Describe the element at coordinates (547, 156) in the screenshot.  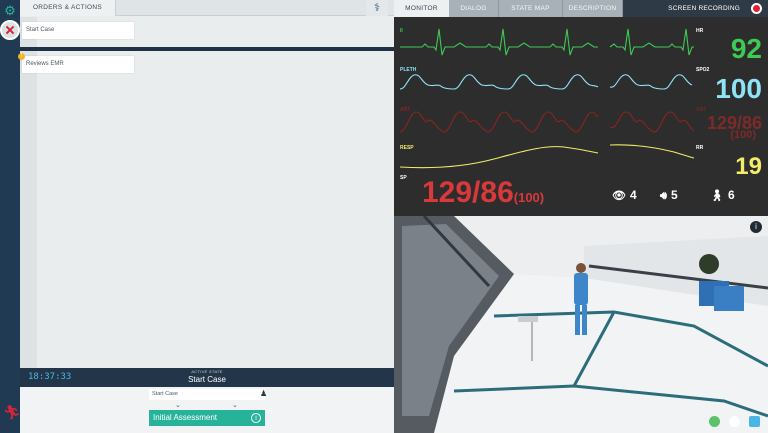
I see `resp-waveform` at that location.